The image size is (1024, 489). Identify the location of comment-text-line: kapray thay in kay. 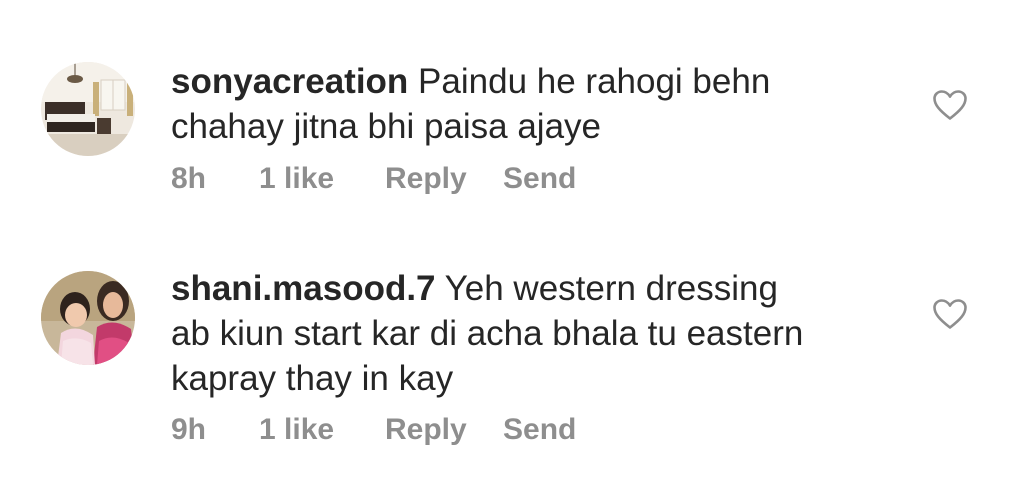
(312, 378).